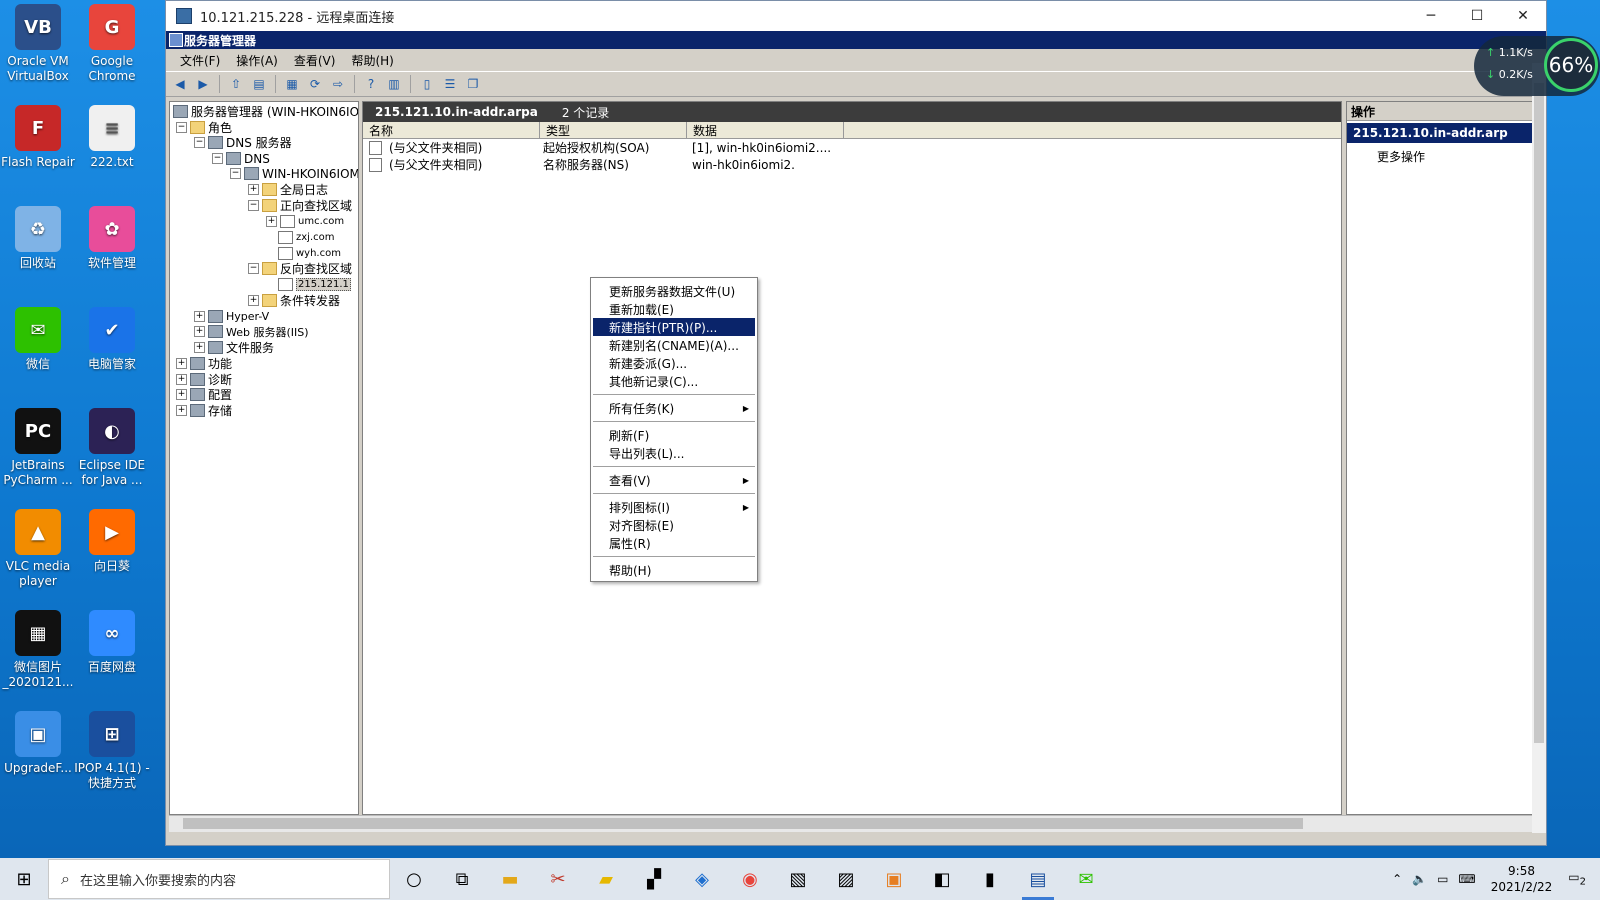 Image resolution: width=1600 pixels, height=900 pixels. What do you see at coordinates (1539, 448) in the screenshot?
I see `vertical-scrollbar` at bounding box center [1539, 448].